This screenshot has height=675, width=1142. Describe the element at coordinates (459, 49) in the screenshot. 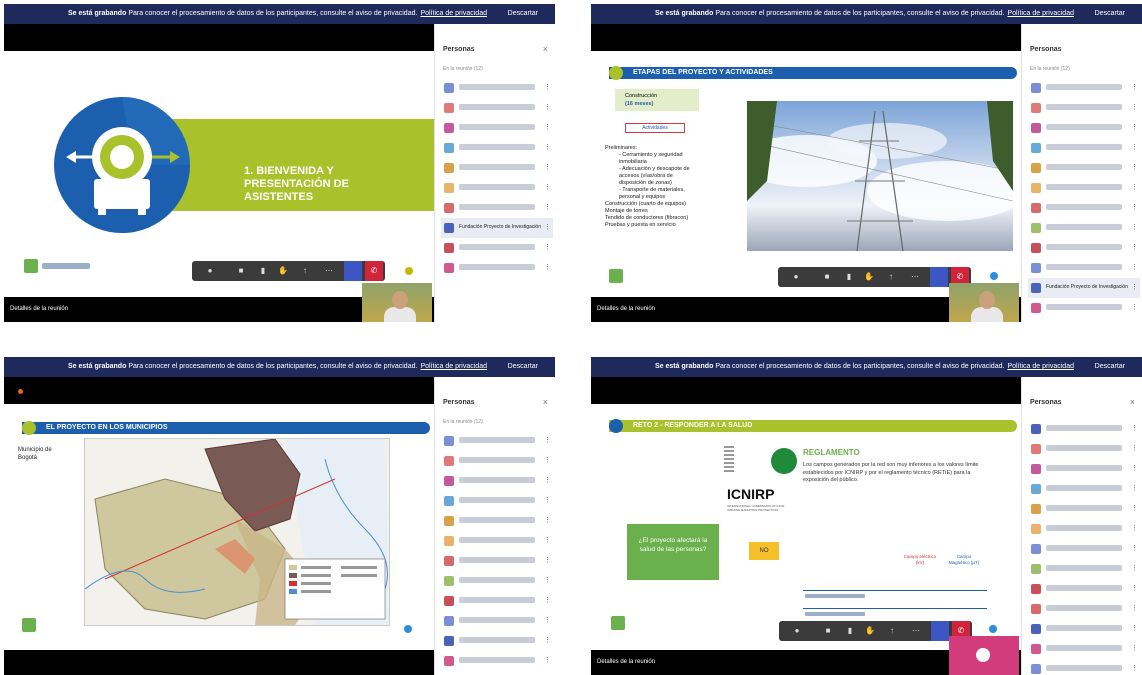

I see `panel-title: Personas` at that location.